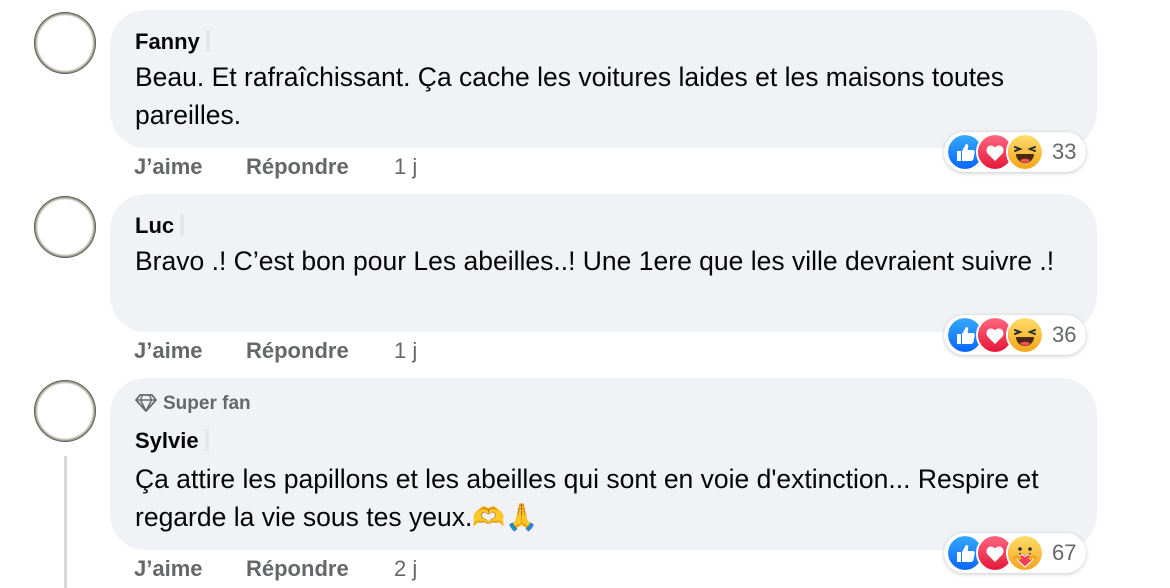 The image size is (1170, 588). I want to click on comment-author: Luc, so click(160, 226).